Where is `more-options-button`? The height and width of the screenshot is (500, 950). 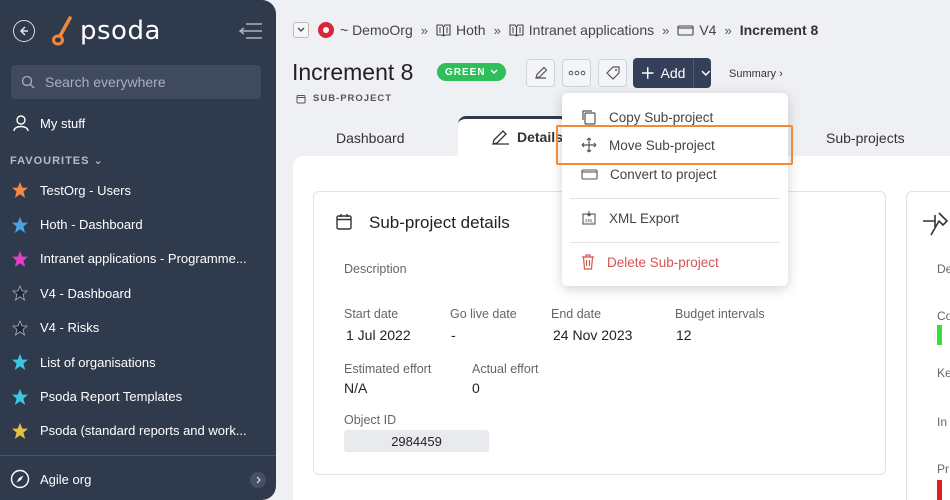
more-options-button is located at coordinates (576, 73).